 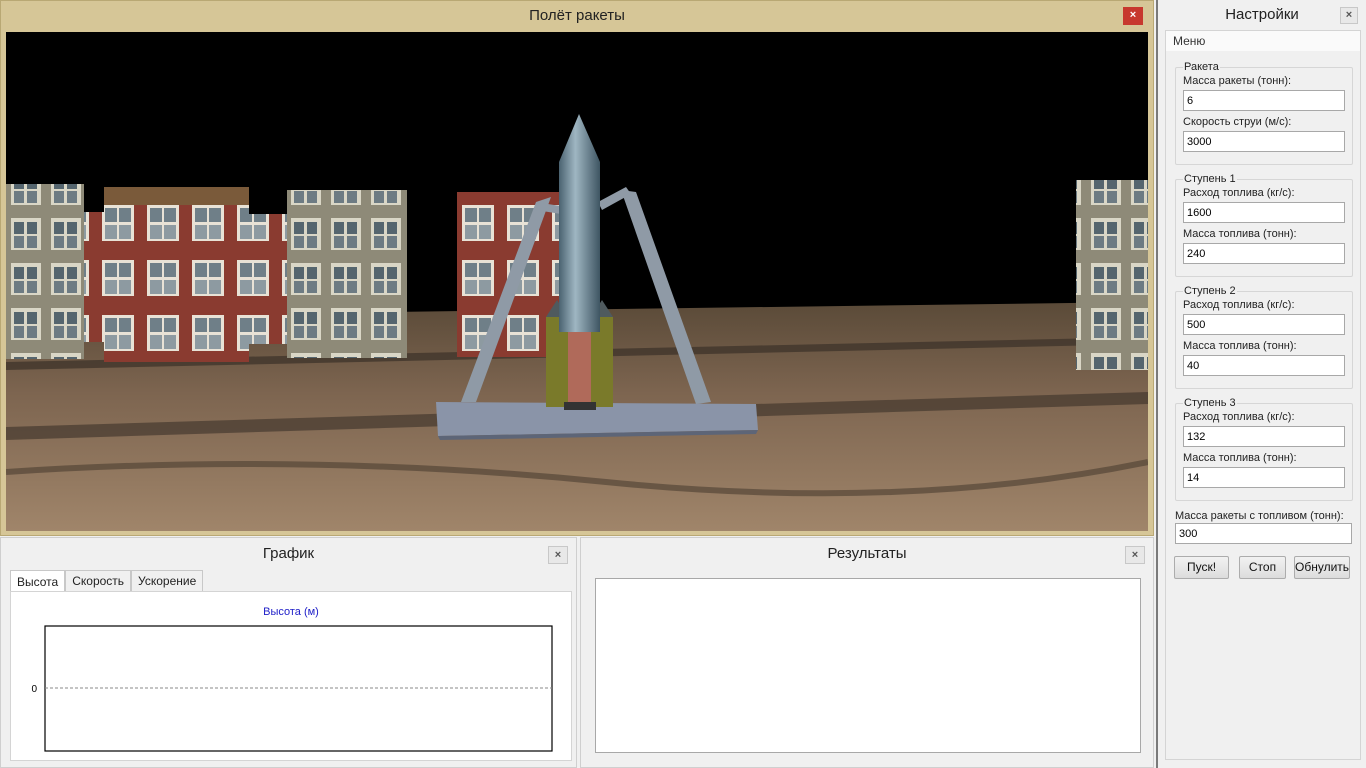 I want to click on menu-item: Меню, so click(x=1263, y=41).